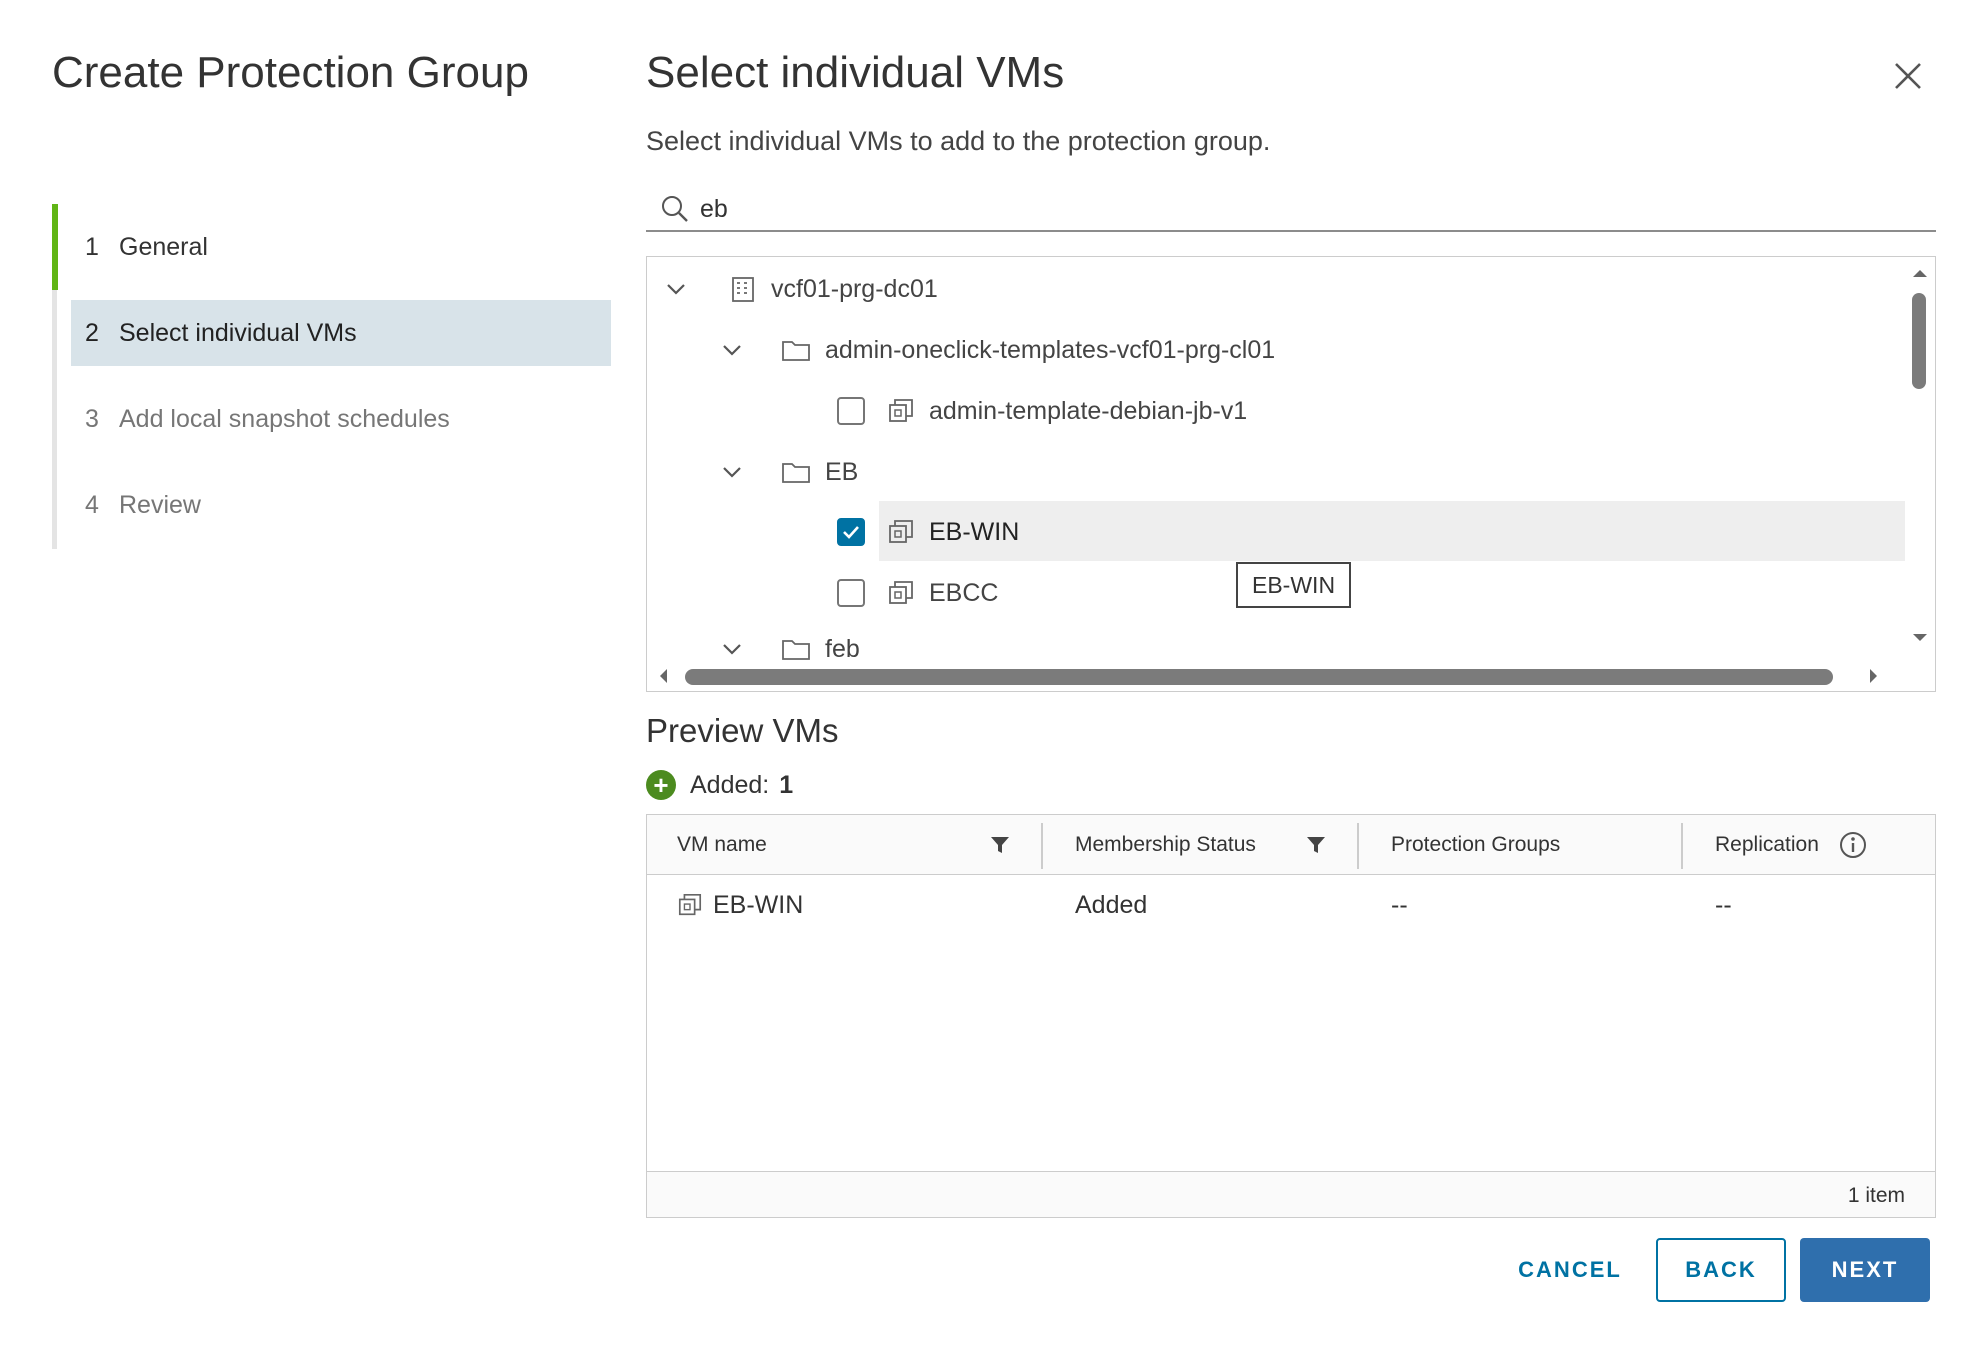 This screenshot has height=1358, width=1986. What do you see at coordinates (238, 332) in the screenshot?
I see `step-label: Select individual VMs` at bounding box center [238, 332].